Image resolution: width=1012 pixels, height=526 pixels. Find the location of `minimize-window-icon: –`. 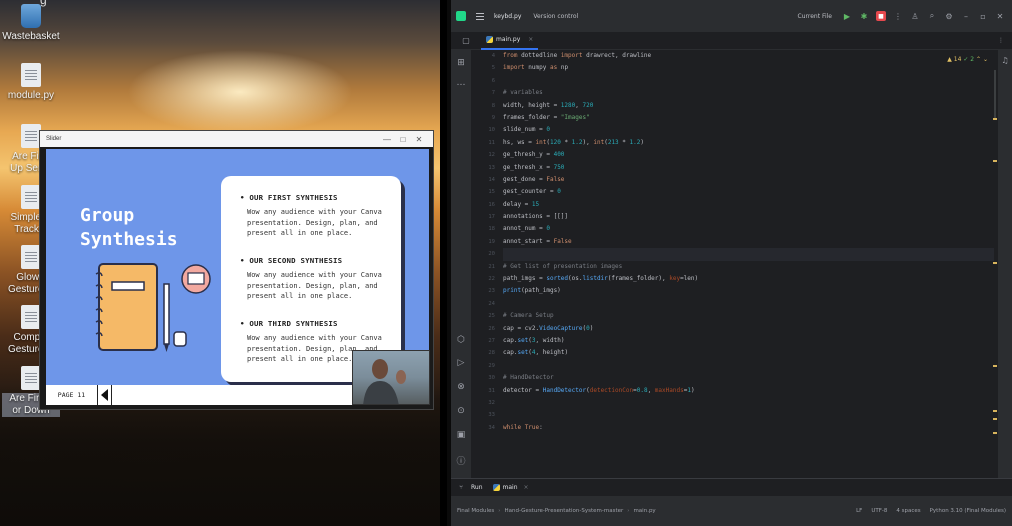

minimize-window-icon: – is located at coordinates (966, 16).